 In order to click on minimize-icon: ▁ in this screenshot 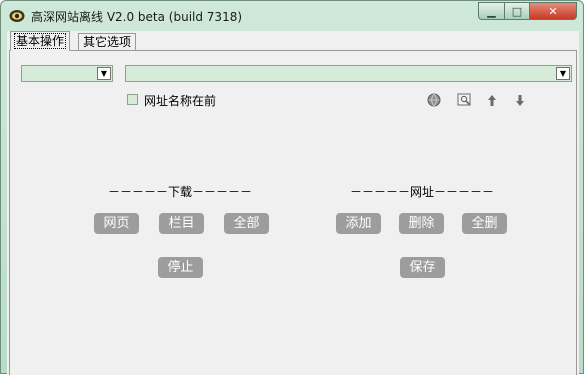, I will do `click(491, 11)`.